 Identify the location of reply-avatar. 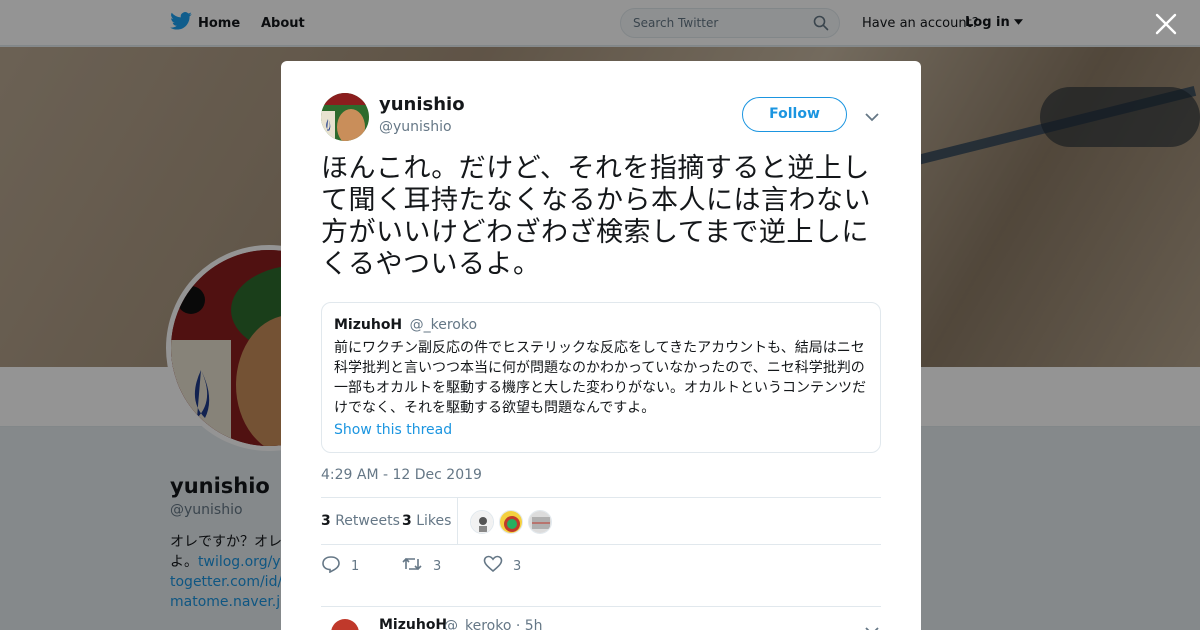
(345, 624).